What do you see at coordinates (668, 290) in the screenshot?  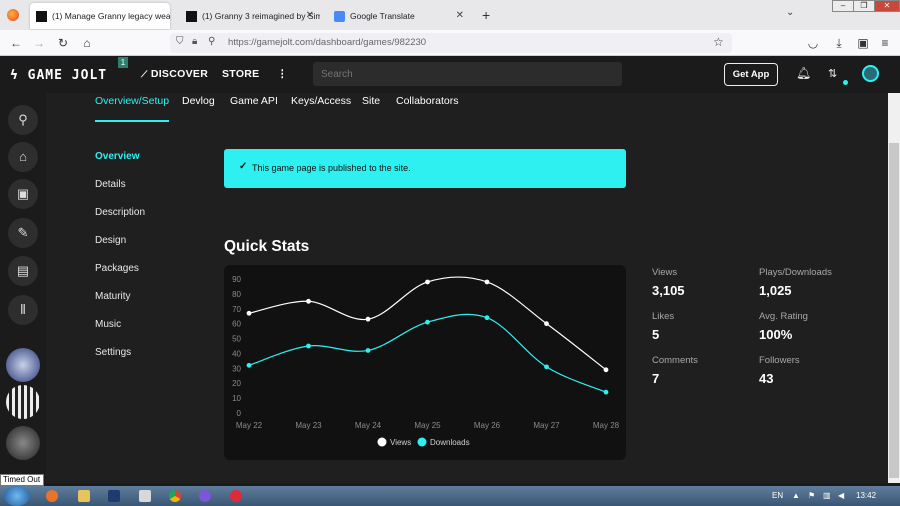 I see `stat-value-views: 3,105` at bounding box center [668, 290].